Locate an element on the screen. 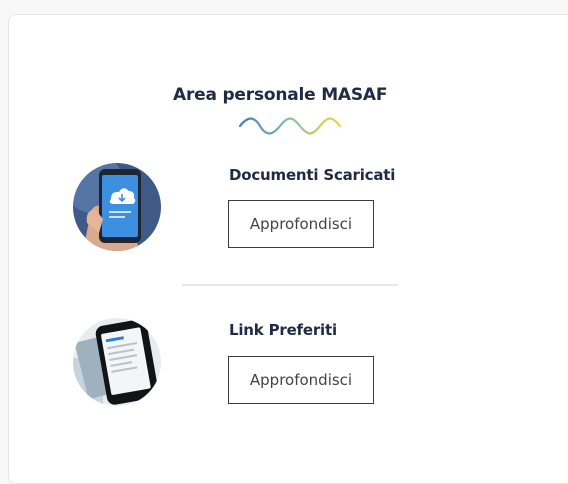 The height and width of the screenshot is (484, 568). documents-learn-more-button: Approfondisci is located at coordinates (301, 224).